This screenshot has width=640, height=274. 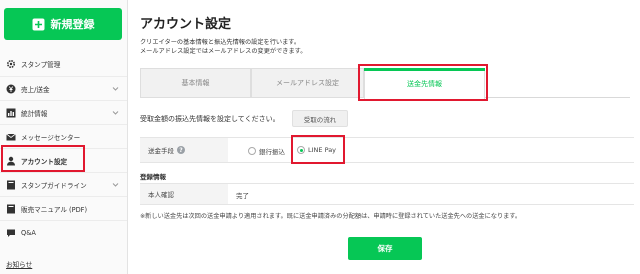 What do you see at coordinates (318, 149) in the screenshot?
I see `highlight-box-line-pay` at bounding box center [318, 149].